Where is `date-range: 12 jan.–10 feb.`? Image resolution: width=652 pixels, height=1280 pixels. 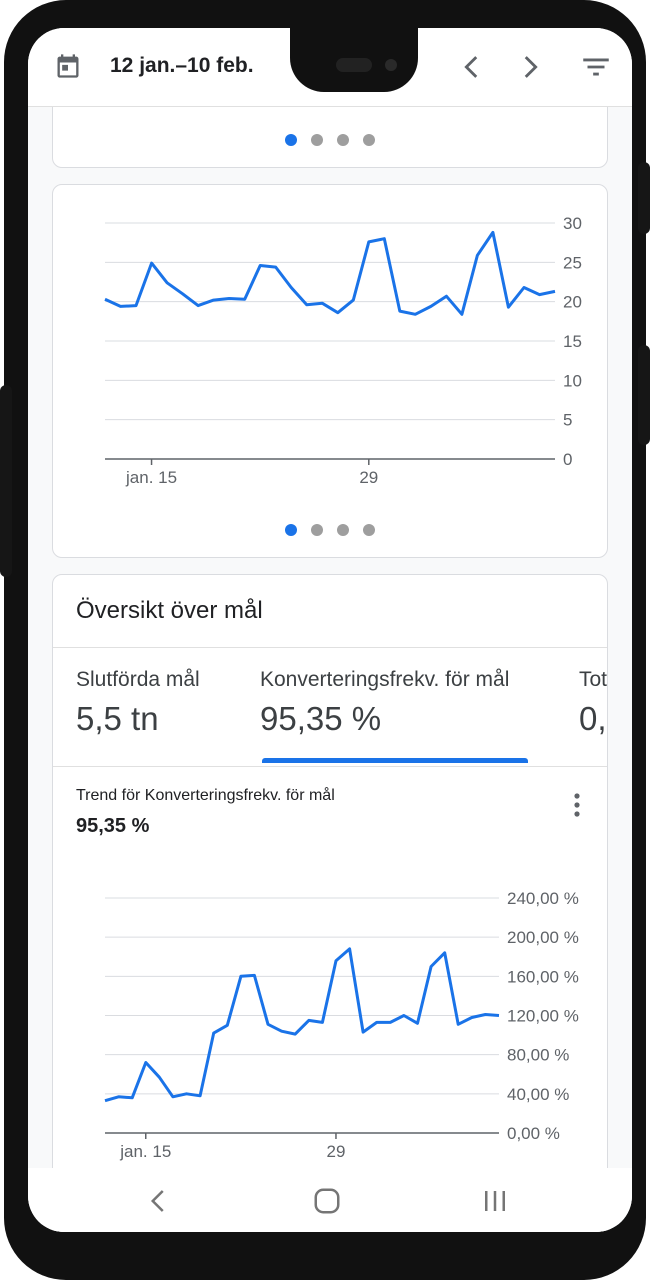 date-range: 12 jan.–10 feb. is located at coordinates (182, 66).